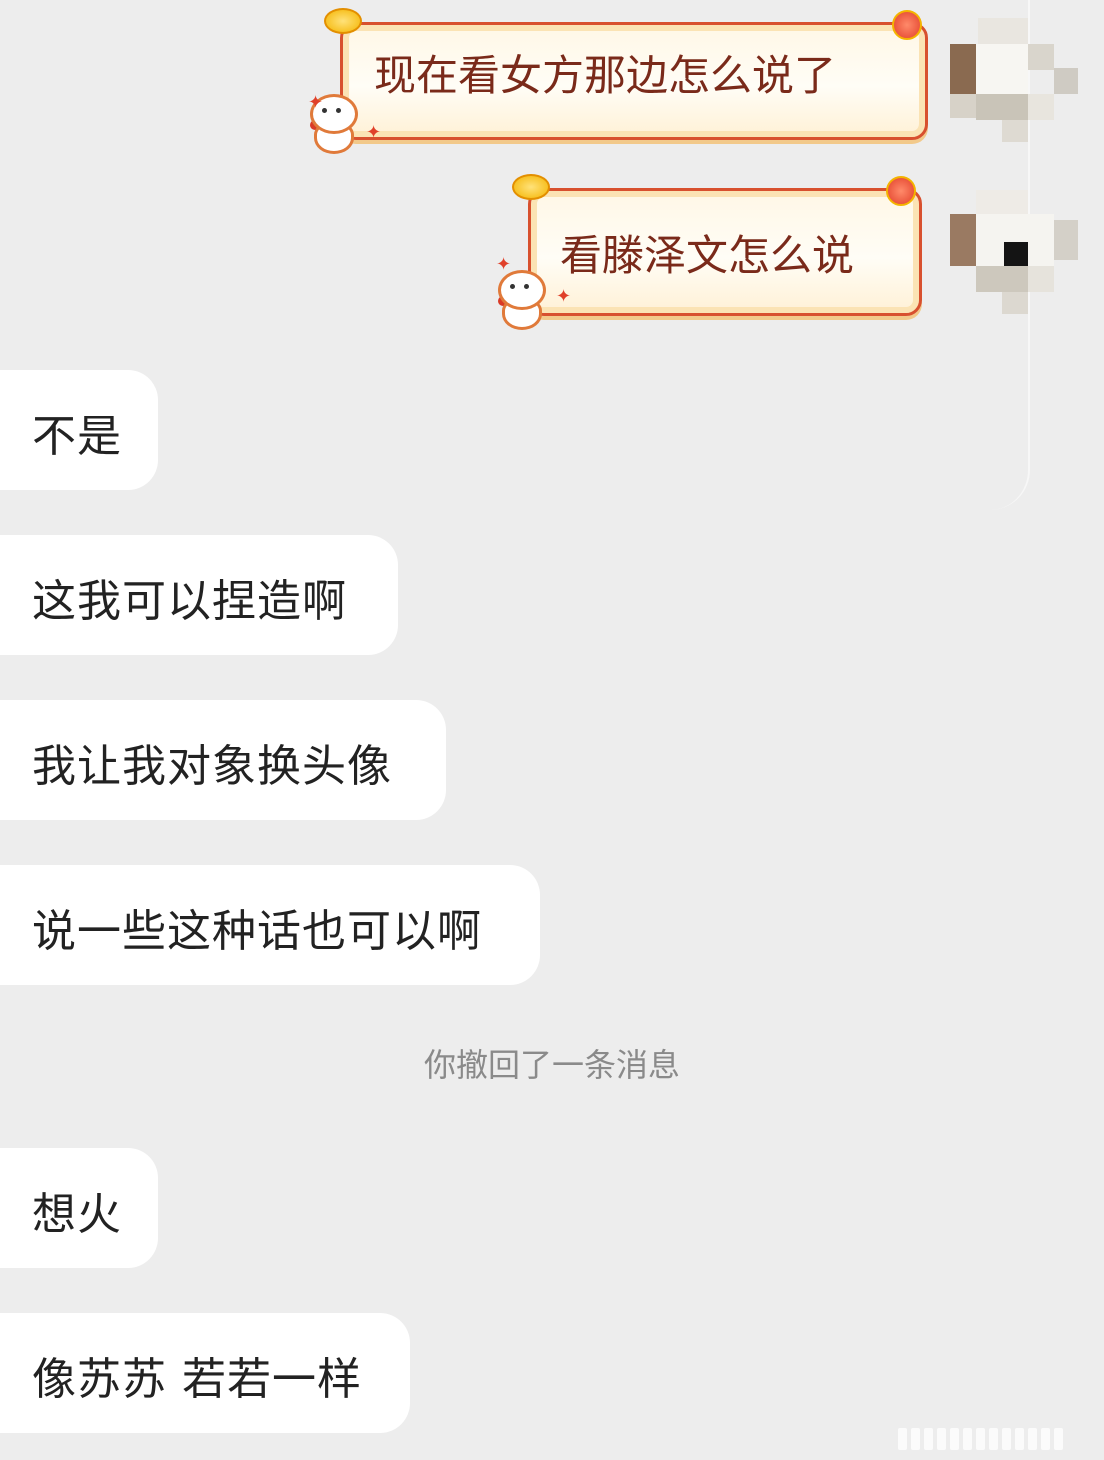  I want to click on watermark, so click(996, 1441).